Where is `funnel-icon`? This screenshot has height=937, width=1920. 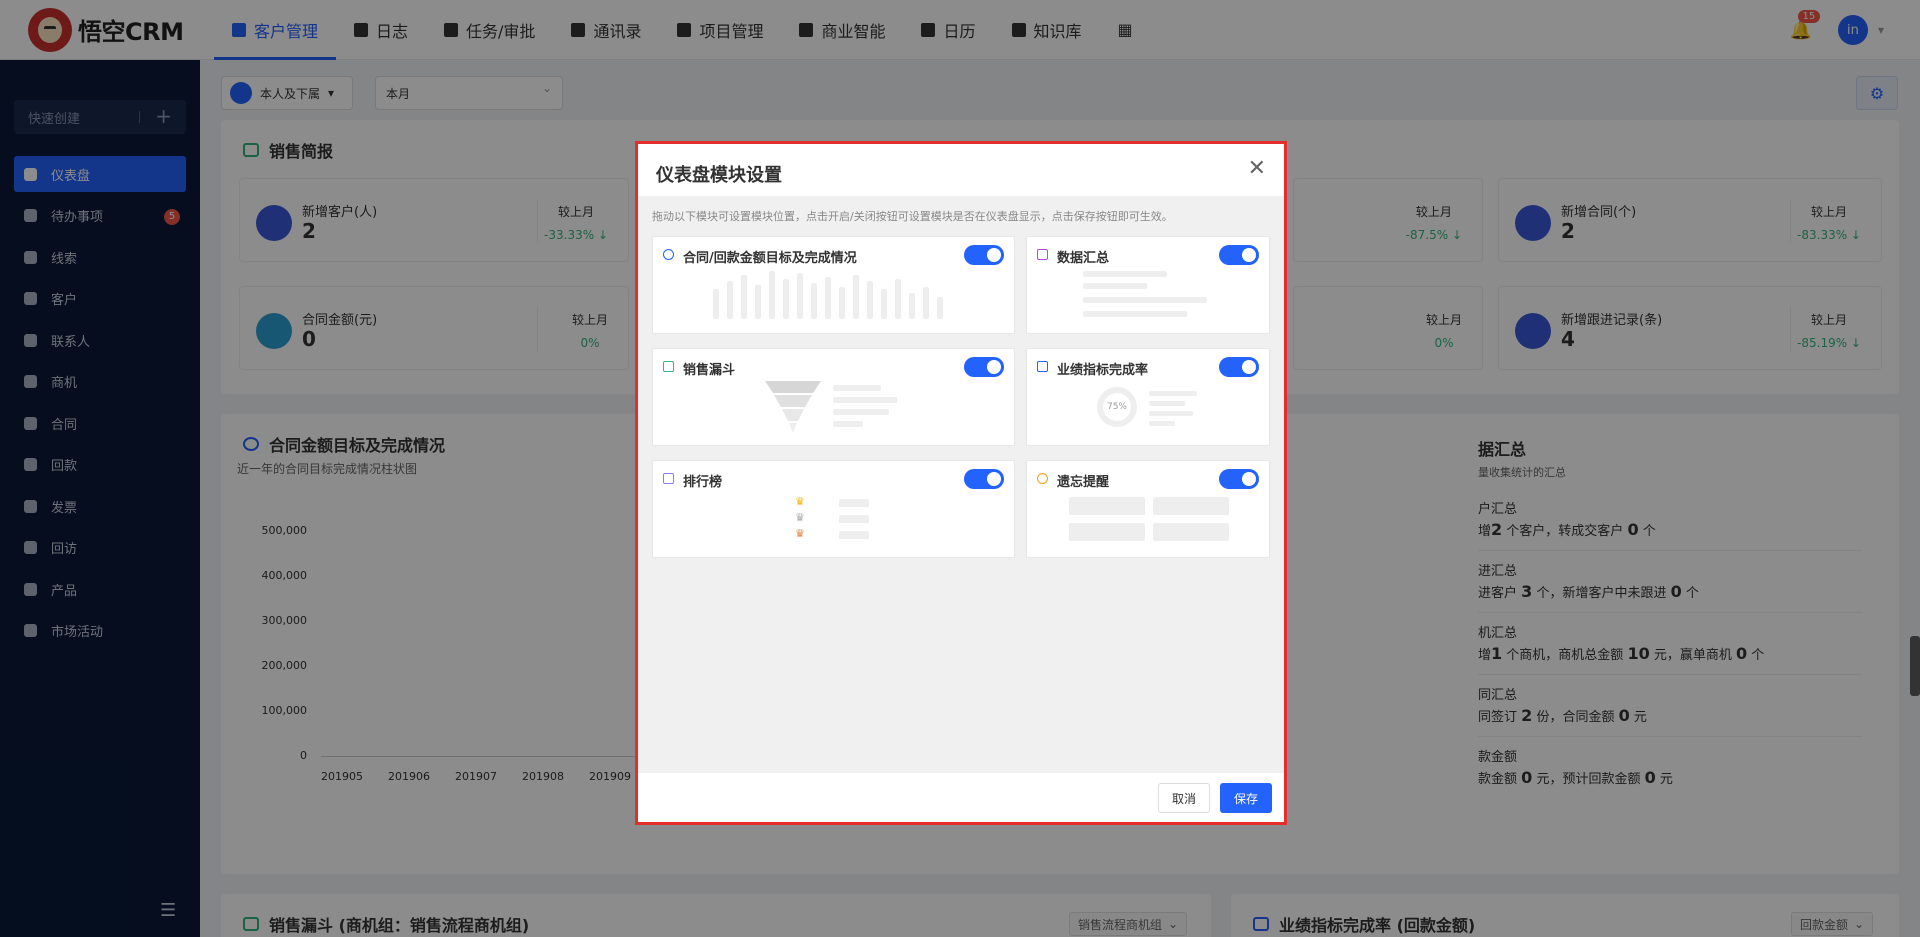
funnel-icon is located at coordinates (668, 366).